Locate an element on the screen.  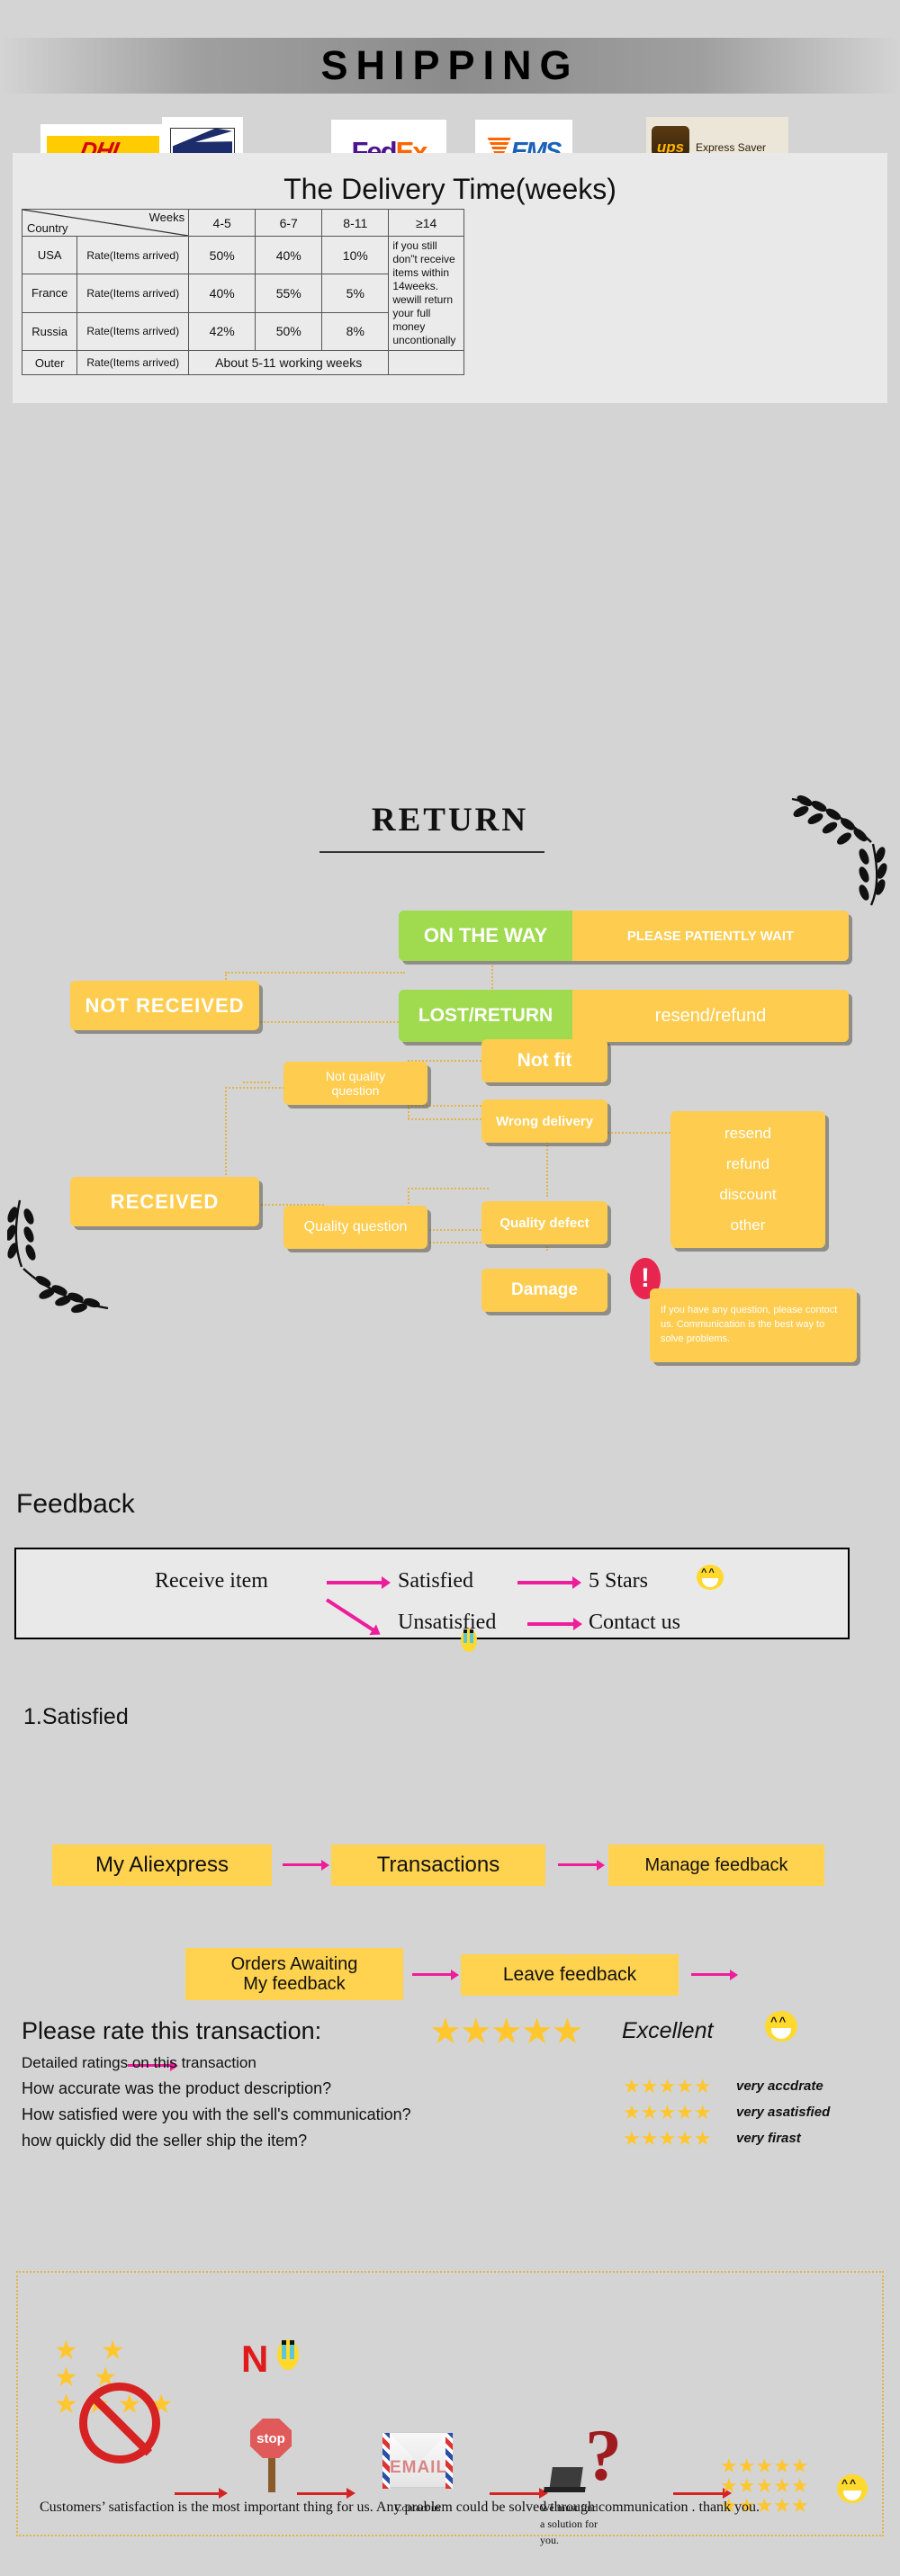
return-title: RETURN is located at coordinates (450, 821).